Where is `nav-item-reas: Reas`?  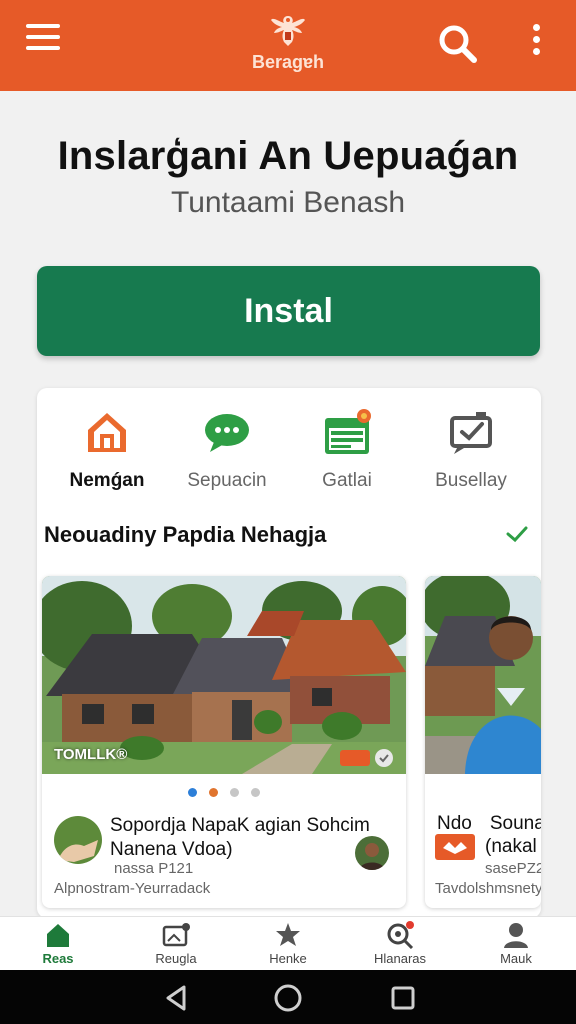 nav-item-reas: Reas is located at coordinates (58, 945).